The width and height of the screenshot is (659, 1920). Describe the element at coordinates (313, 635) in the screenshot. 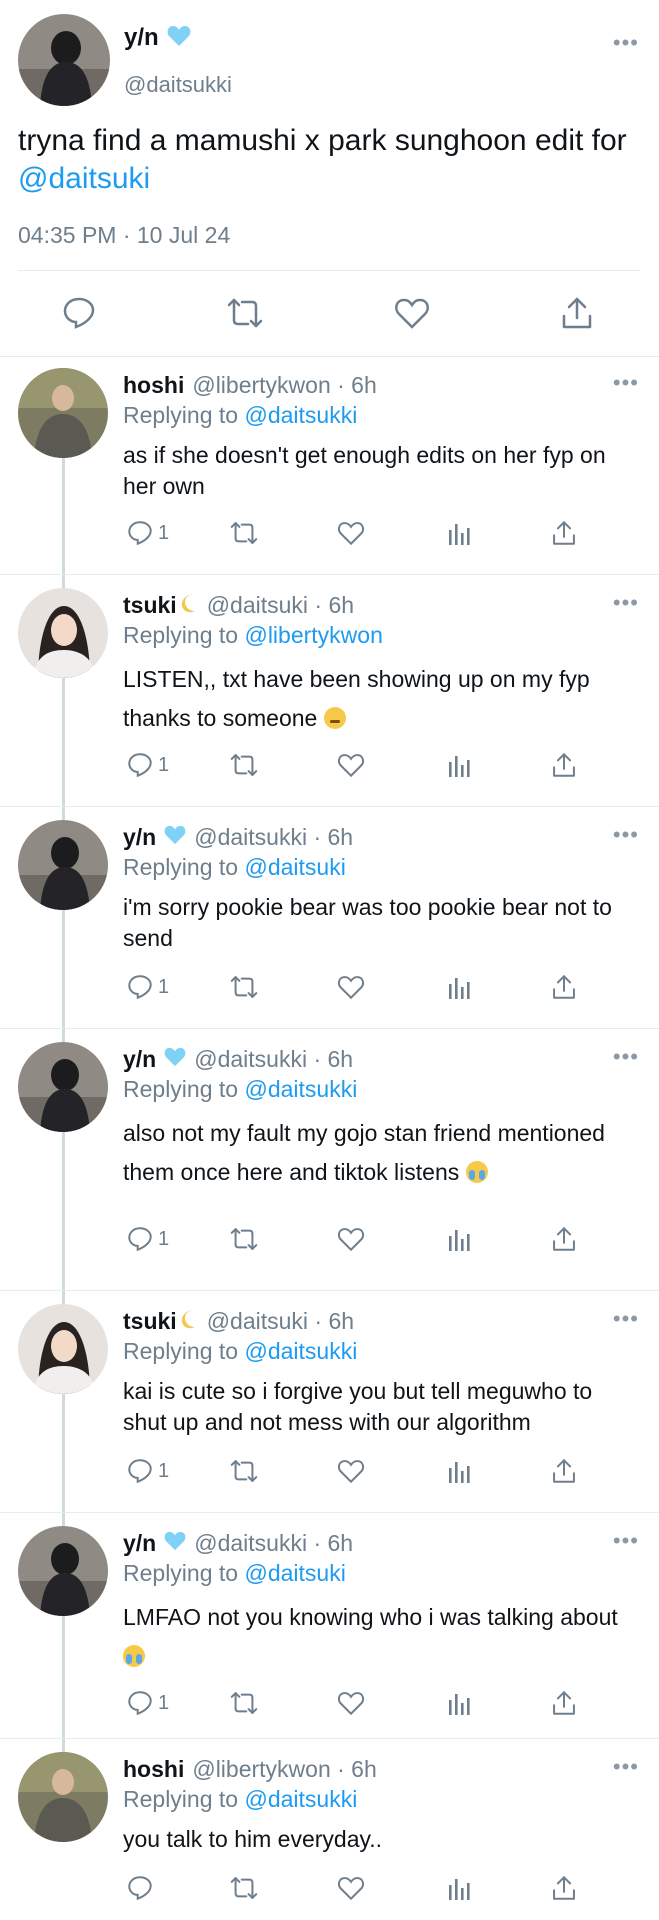

I see `replying-mention: @libertykwon` at that location.